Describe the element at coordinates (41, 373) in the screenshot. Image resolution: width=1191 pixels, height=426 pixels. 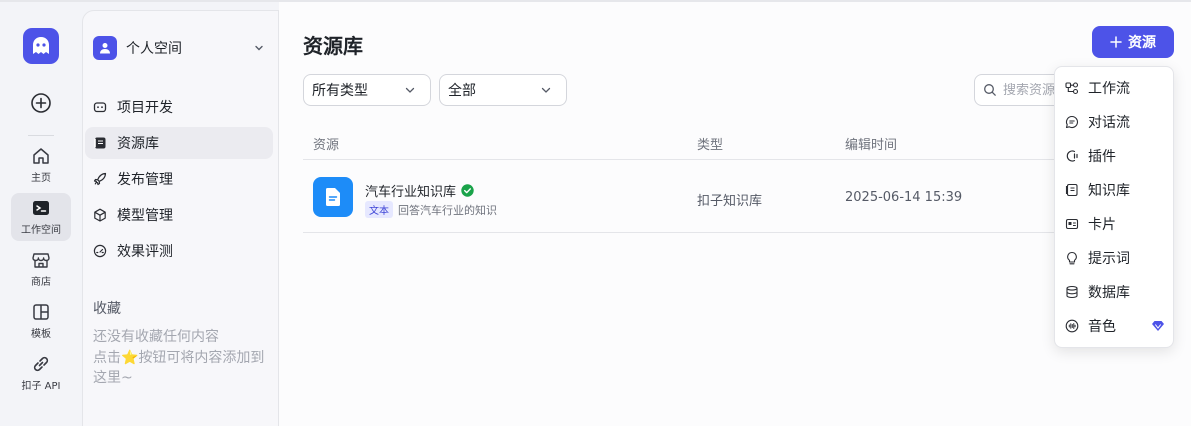
I see `rail-item-api: 扣子 API` at that location.